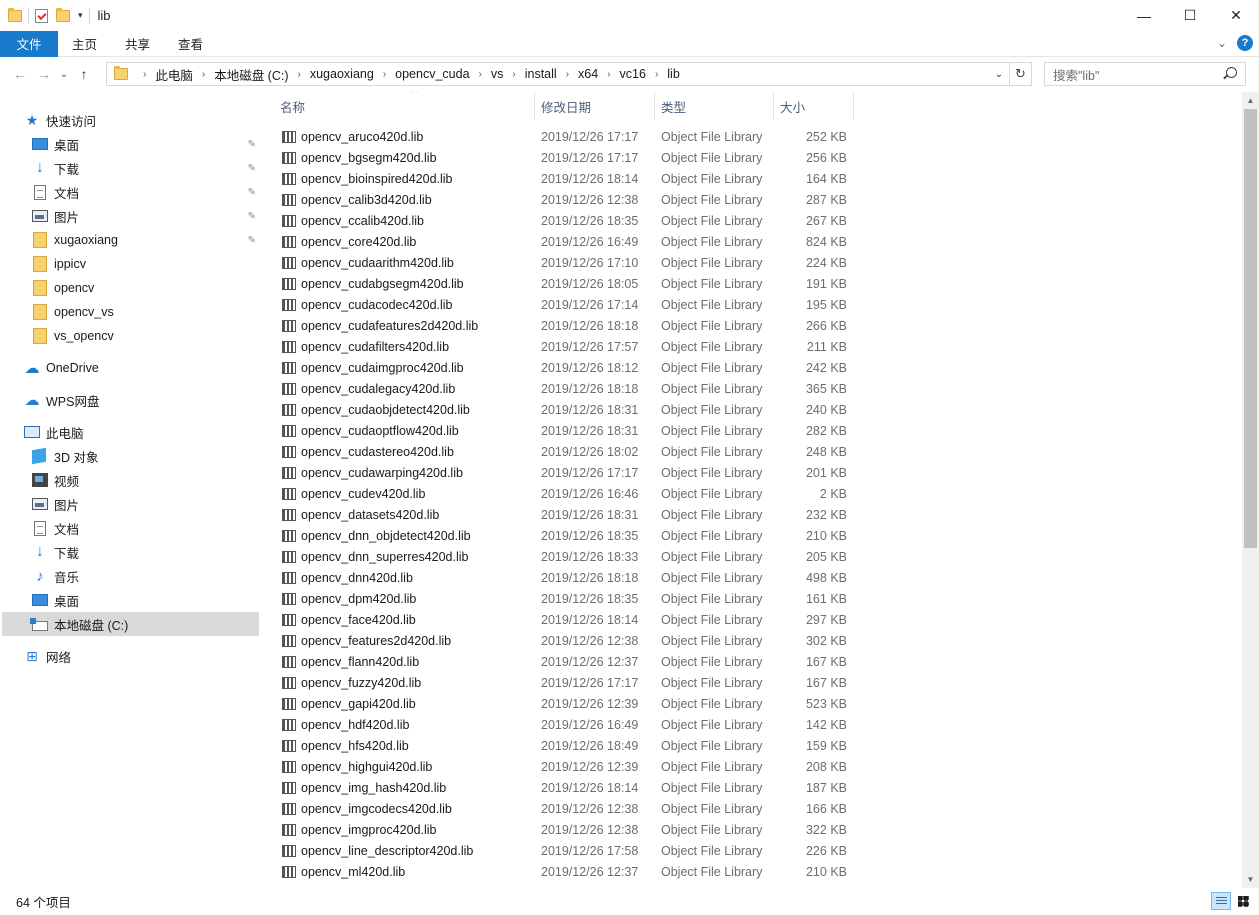 Image resolution: width=1259 pixels, height=915 pixels. Describe the element at coordinates (142, 656) in the screenshot. I see `sidebar-item-network: ⊞ 网络` at that location.